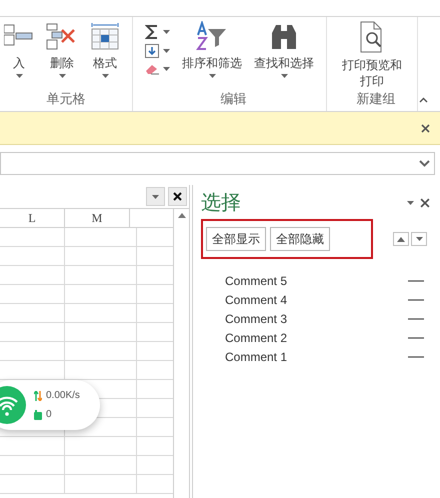  I want to click on clear-button, so click(157, 69).